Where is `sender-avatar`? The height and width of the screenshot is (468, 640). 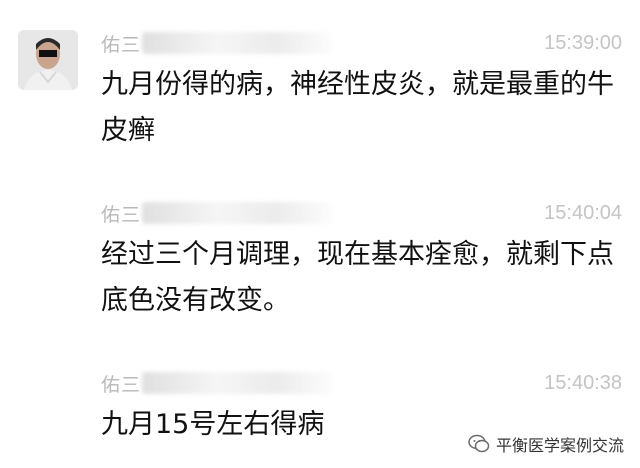
sender-avatar is located at coordinates (48, 60).